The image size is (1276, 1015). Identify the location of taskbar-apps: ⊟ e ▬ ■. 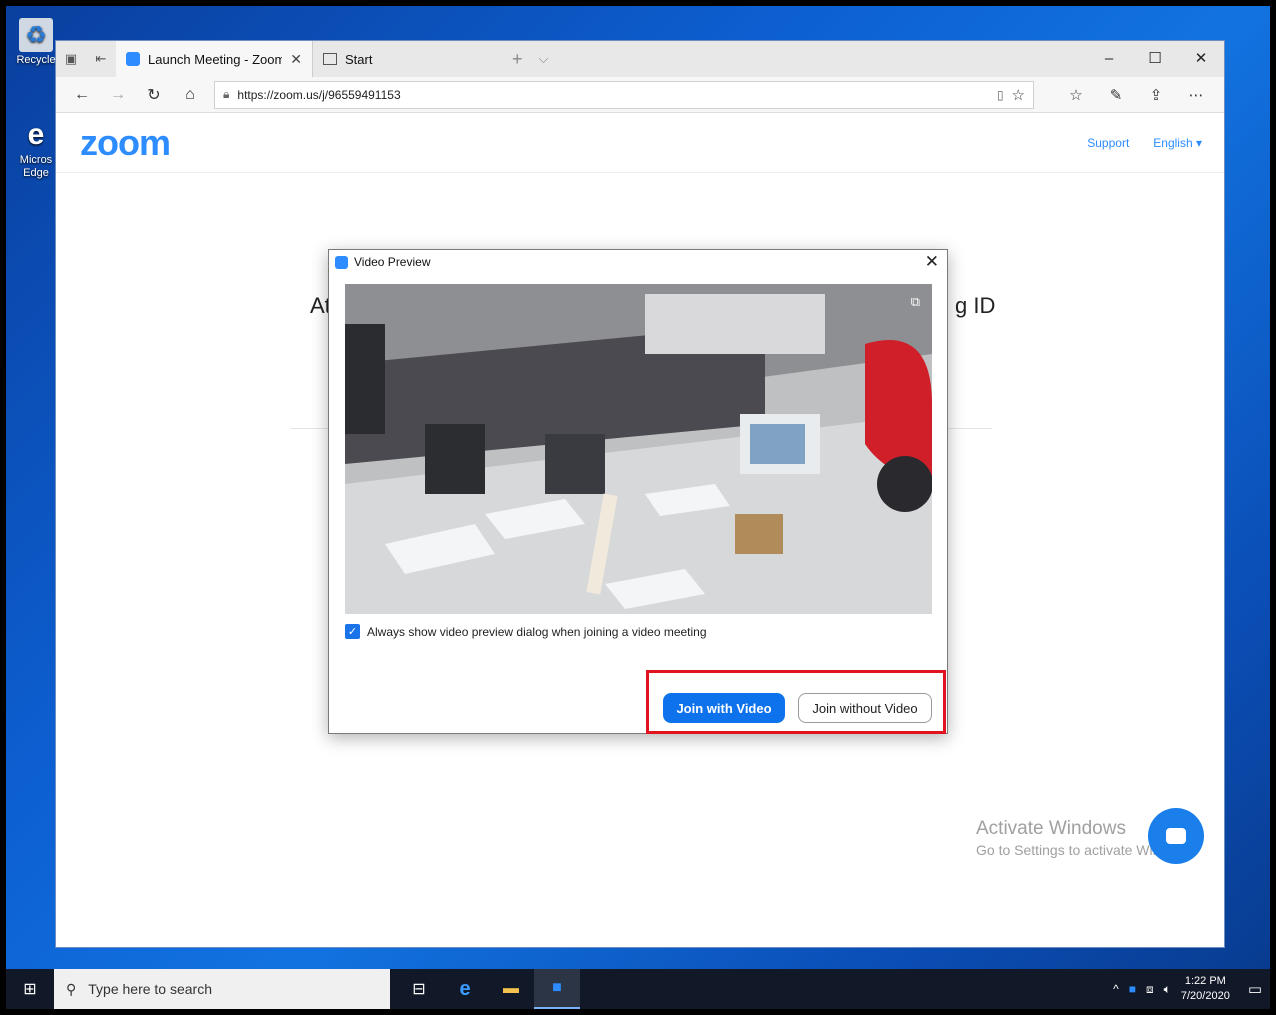
(488, 989).